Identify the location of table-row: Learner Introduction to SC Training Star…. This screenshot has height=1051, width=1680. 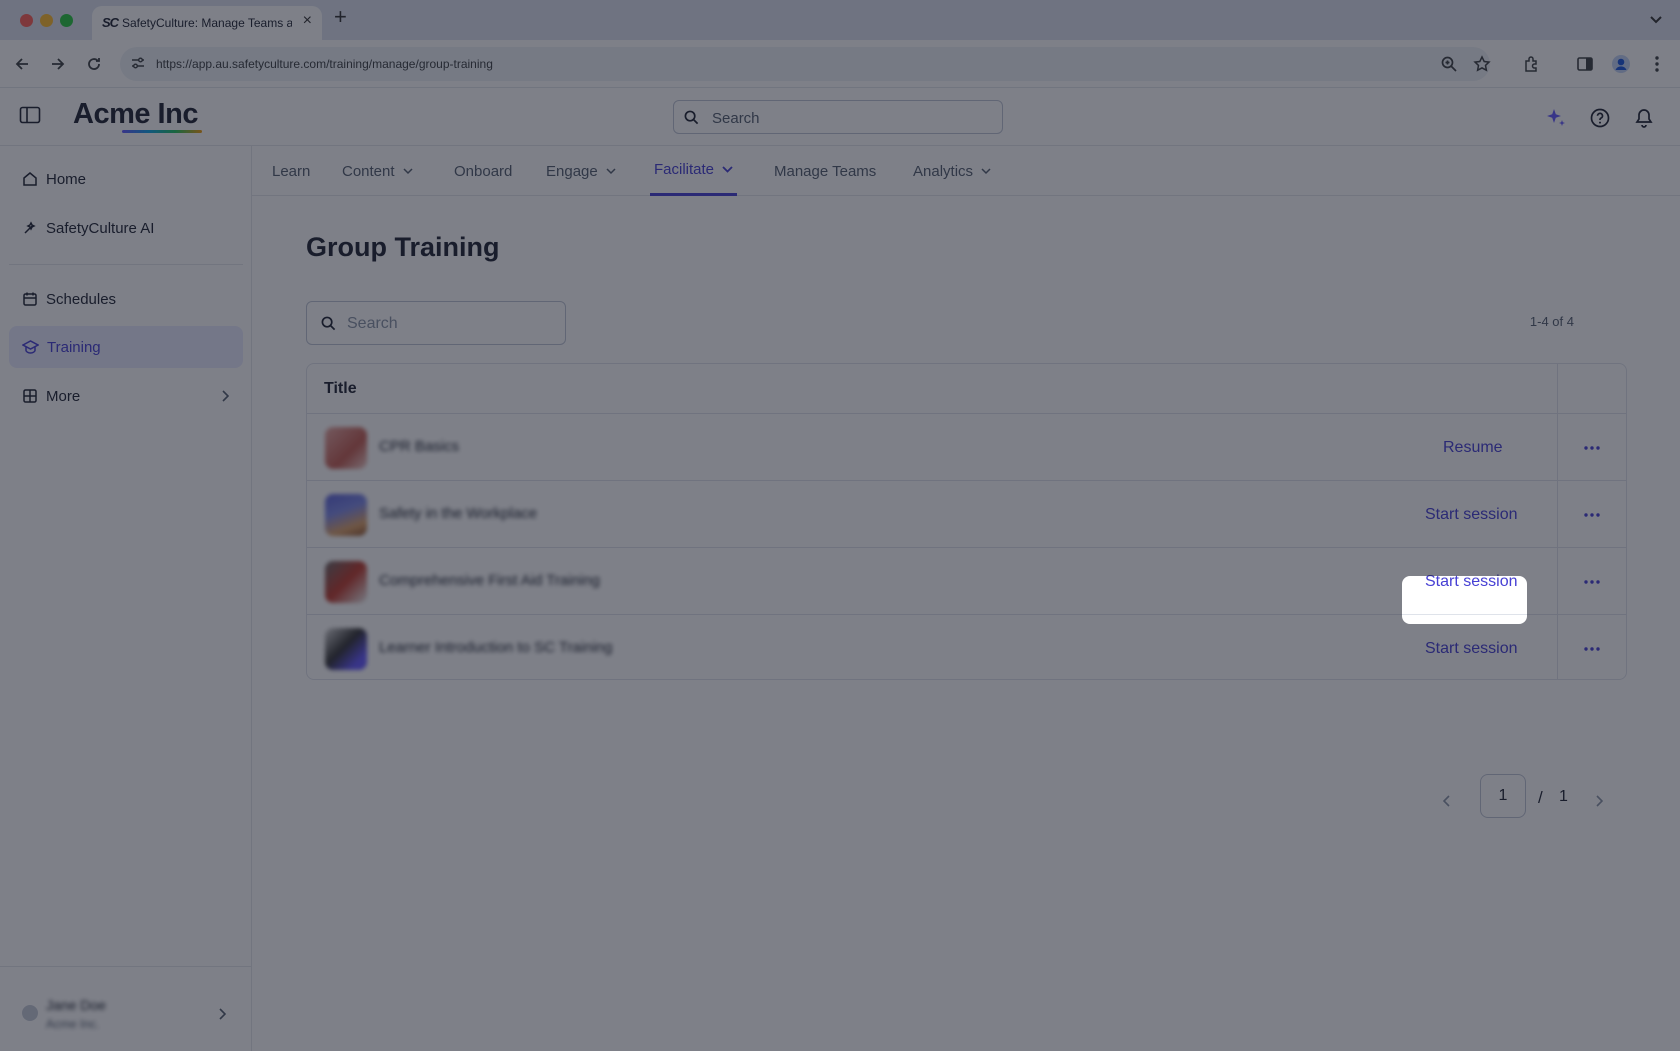
(966, 647).